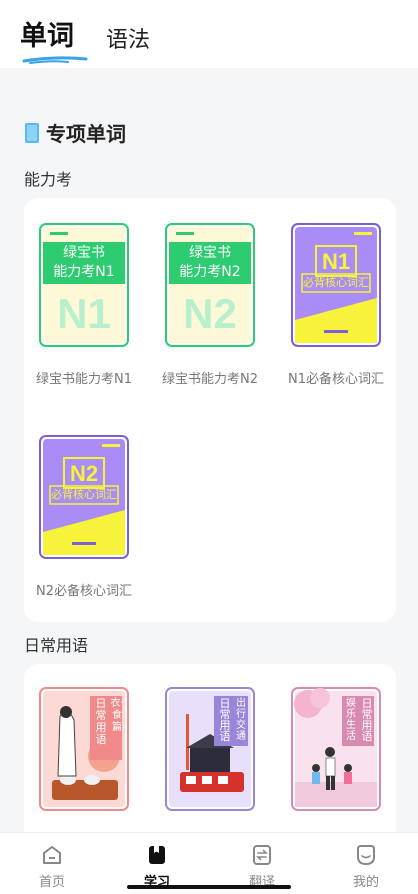  Describe the element at coordinates (262, 855) in the screenshot. I see `translate-icon` at that location.